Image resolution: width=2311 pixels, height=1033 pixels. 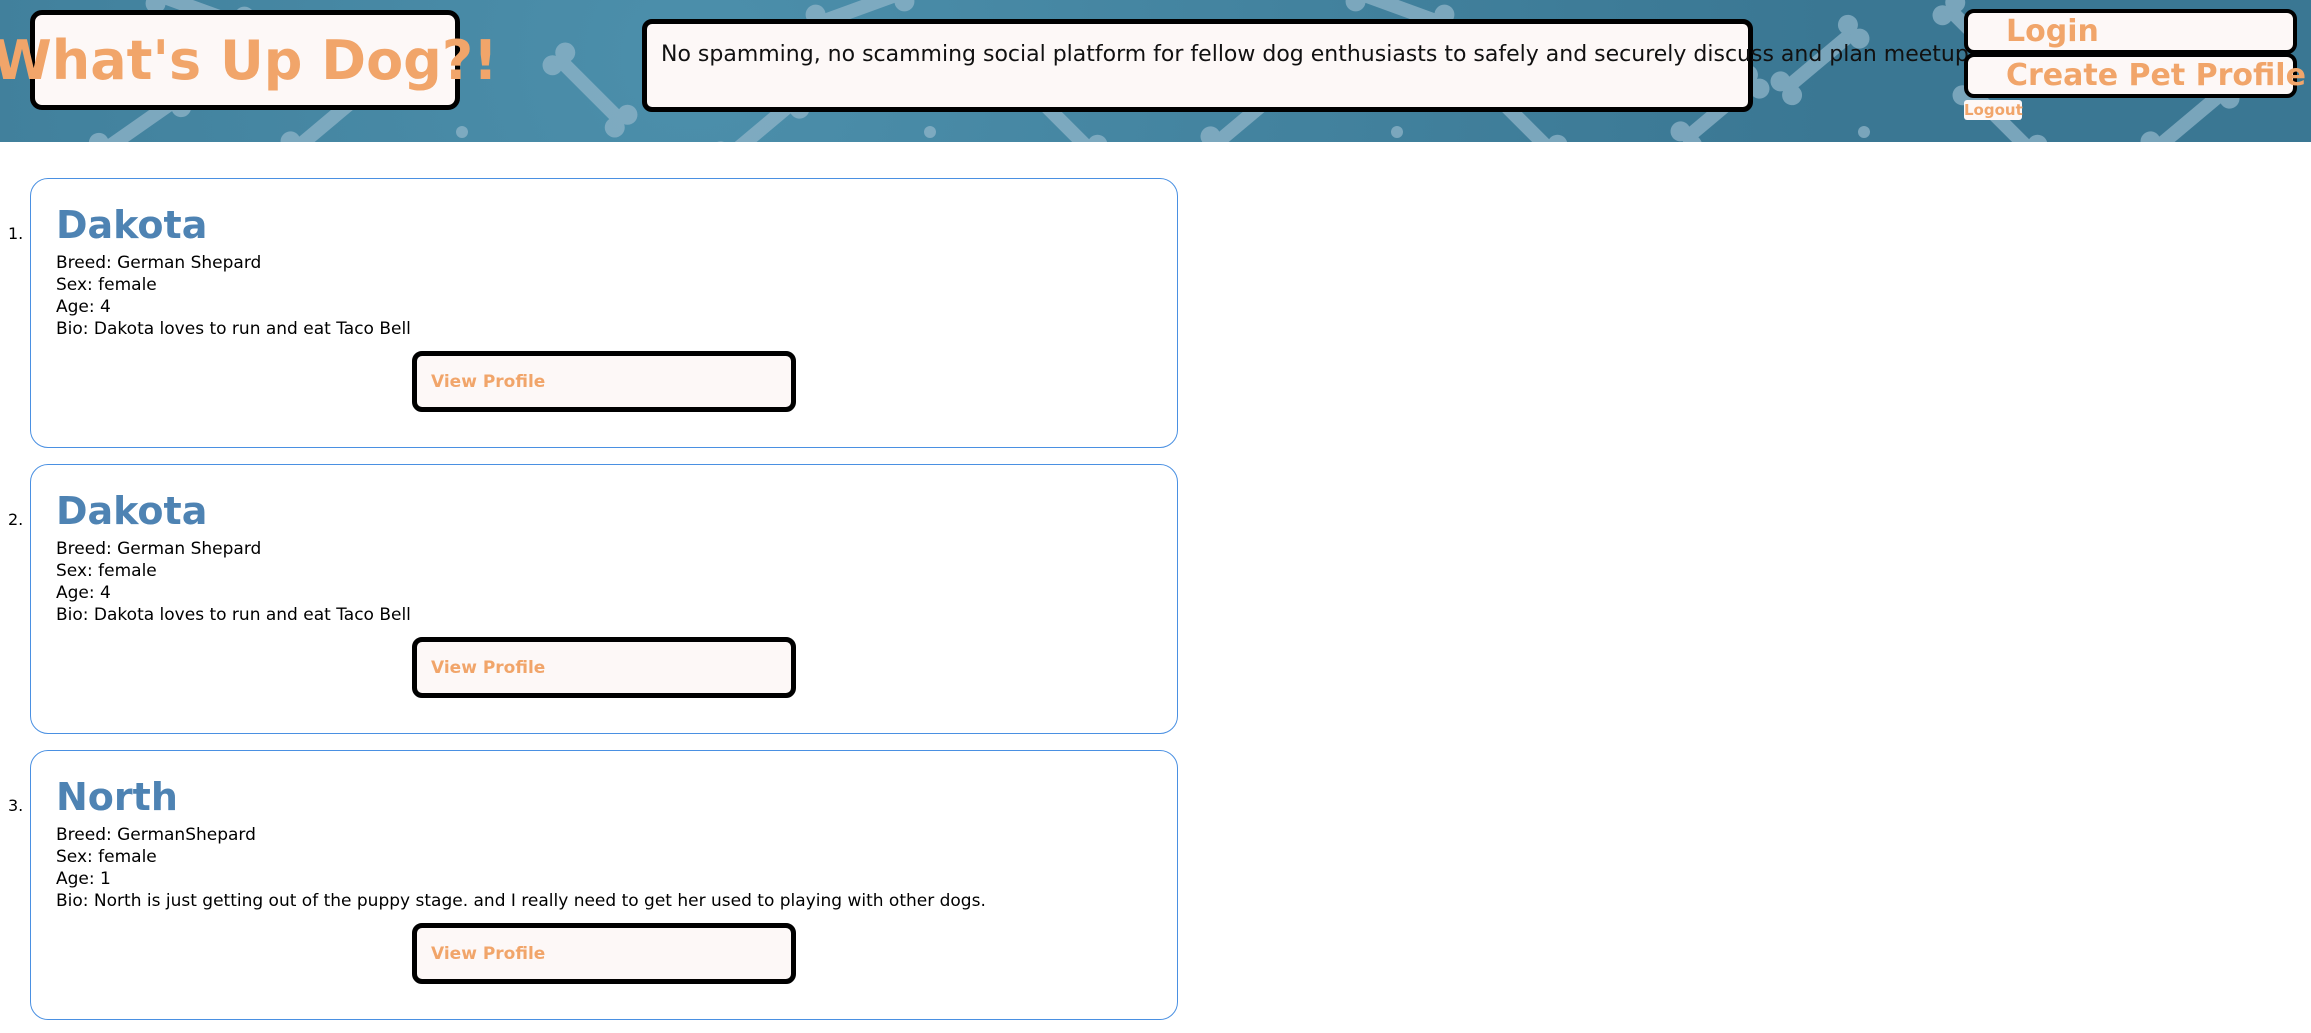 I want to click on site-logo: What's Up Dog?!, so click(x=249, y=60).